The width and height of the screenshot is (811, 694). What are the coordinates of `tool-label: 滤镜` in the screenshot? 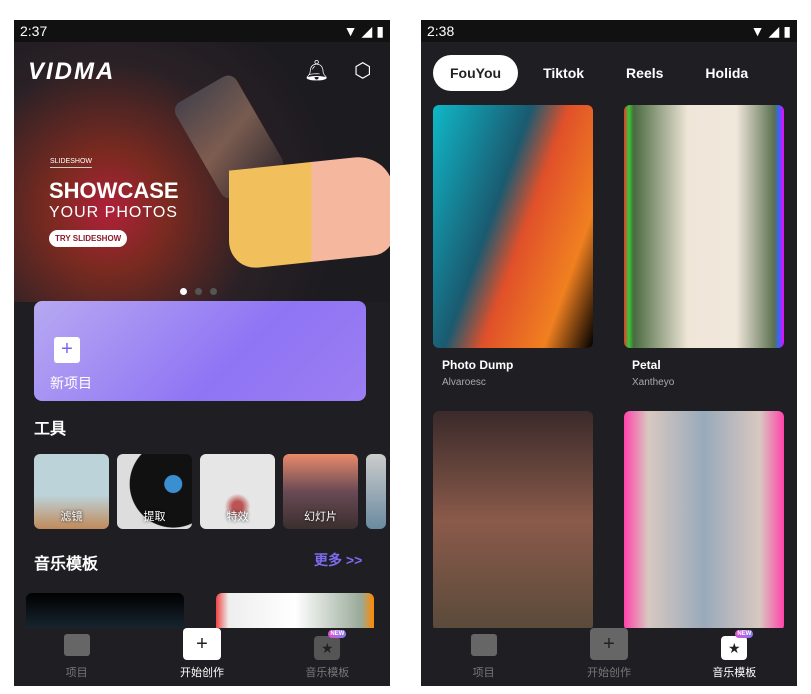 It's located at (71, 517).